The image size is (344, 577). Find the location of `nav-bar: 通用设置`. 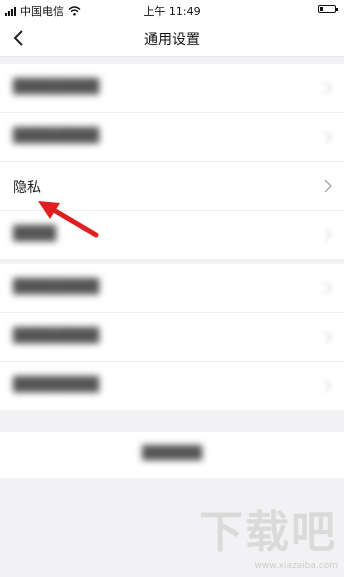

nav-bar: 通用设置 is located at coordinates (172, 38).